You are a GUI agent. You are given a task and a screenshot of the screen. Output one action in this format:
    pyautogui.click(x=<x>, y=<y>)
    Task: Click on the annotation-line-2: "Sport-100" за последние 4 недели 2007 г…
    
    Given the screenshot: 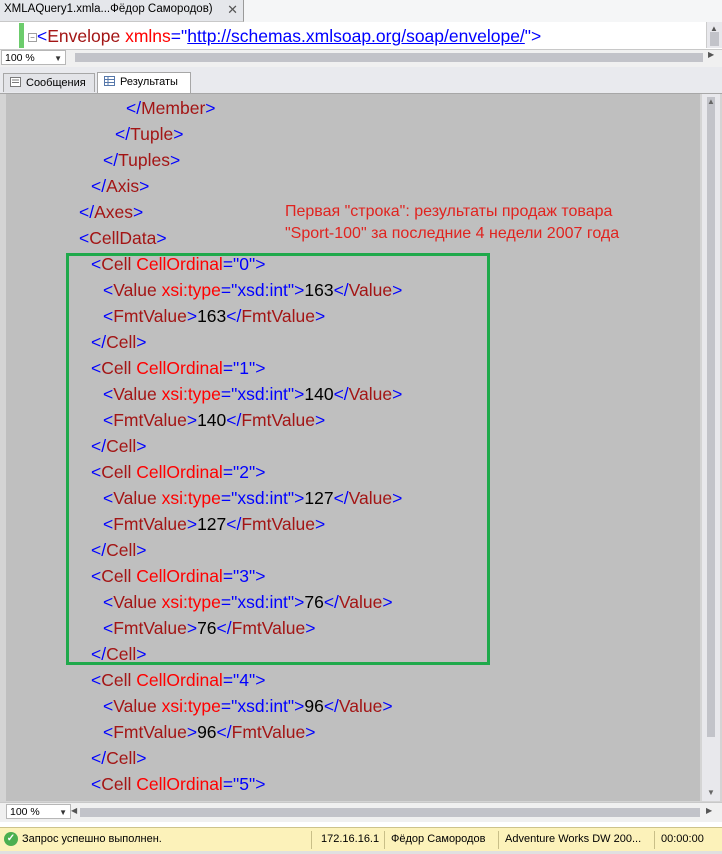 What is the action you would take?
    pyautogui.click(x=452, y=233)
    